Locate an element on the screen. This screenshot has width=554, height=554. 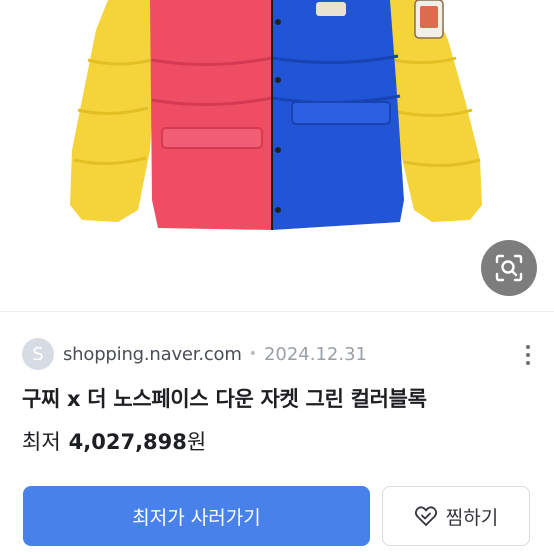
source-domain: shopping.naver.com is located at coordinates (152, 354).